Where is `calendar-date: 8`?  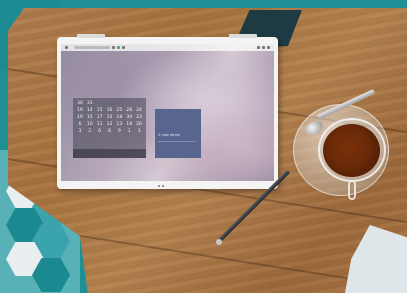 calendar-date: 8 is located at coordinates (109, 131).